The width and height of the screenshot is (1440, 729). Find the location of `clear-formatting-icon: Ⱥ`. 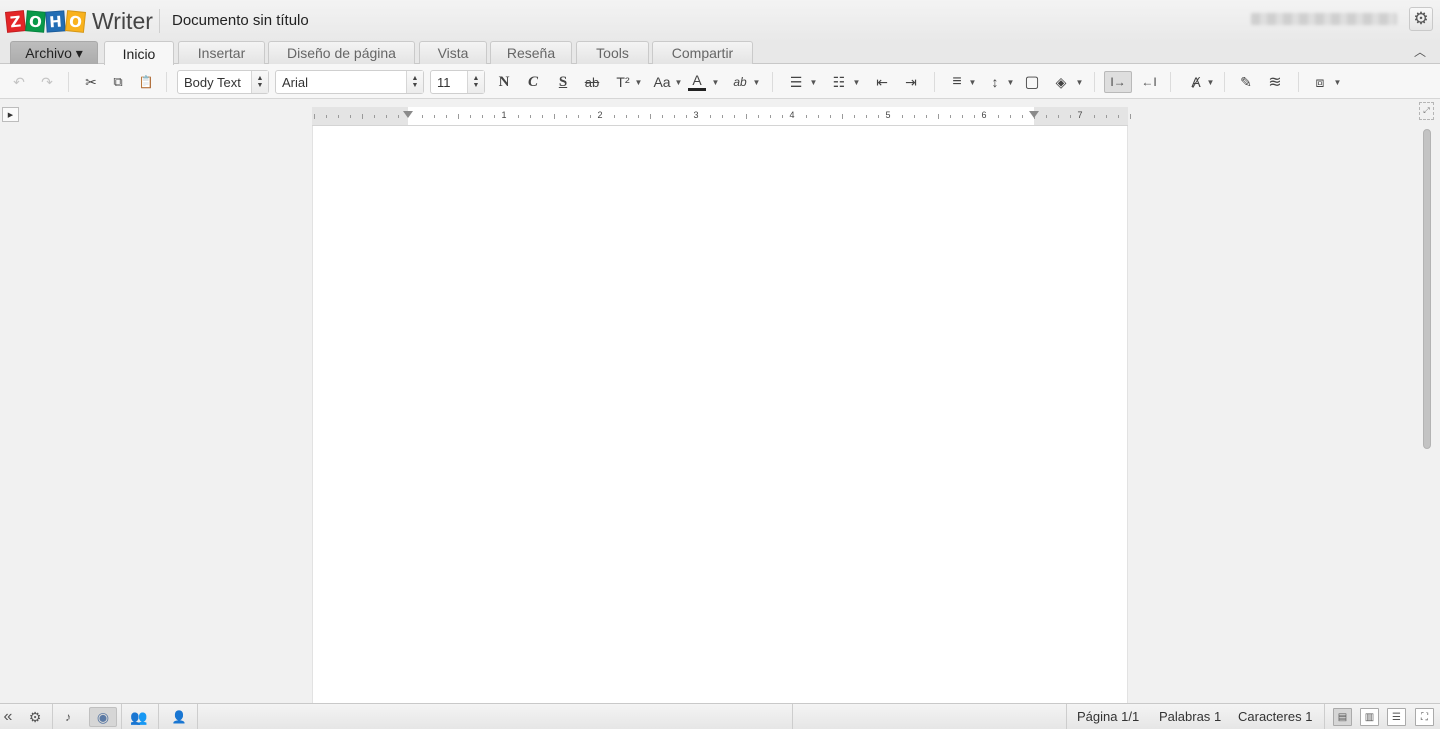

clear-formatting-icon: Ⱥ is located at coordinates (1196, 82).